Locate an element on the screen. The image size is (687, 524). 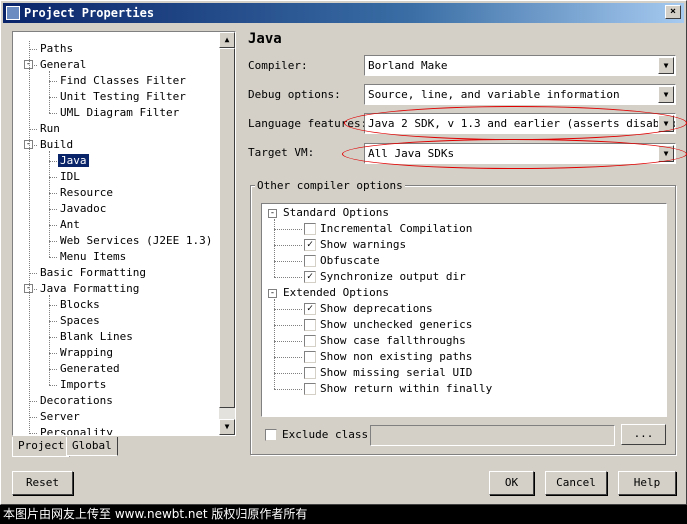
tree-item: Basic Formatting is located at coordinates (93, 272).